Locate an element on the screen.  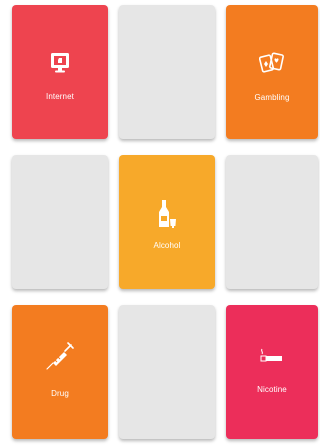
tile-gambling: Gambling is located at coordinates (272, 72).